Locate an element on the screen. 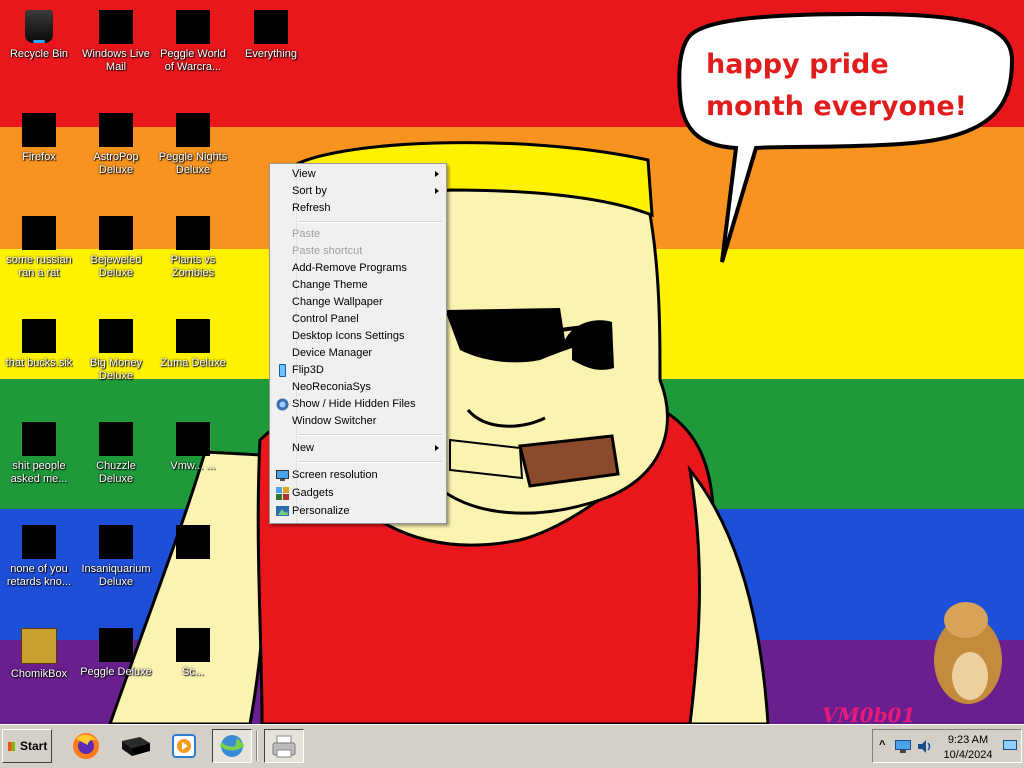  menu-item-neoreconiasys: NeoReconiaSys is located at coordinates (358, 387).